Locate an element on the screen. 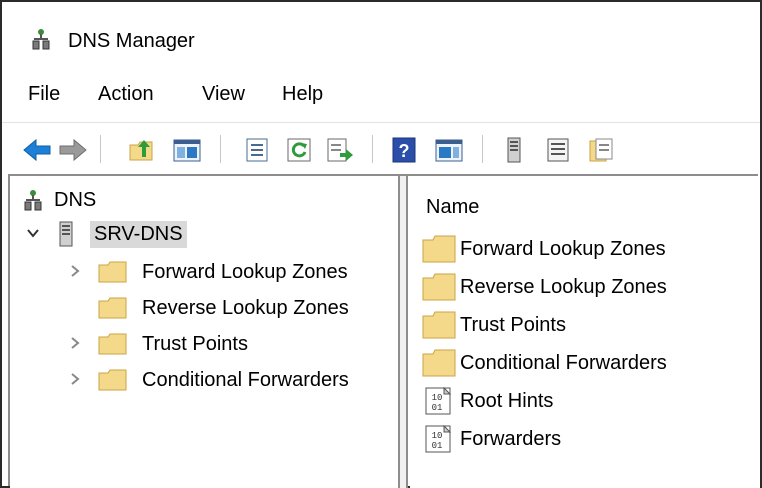 Image resolution: width=762 pixels, height=488 pixels. back-arrow-icon is located at coordinates (37, 150).